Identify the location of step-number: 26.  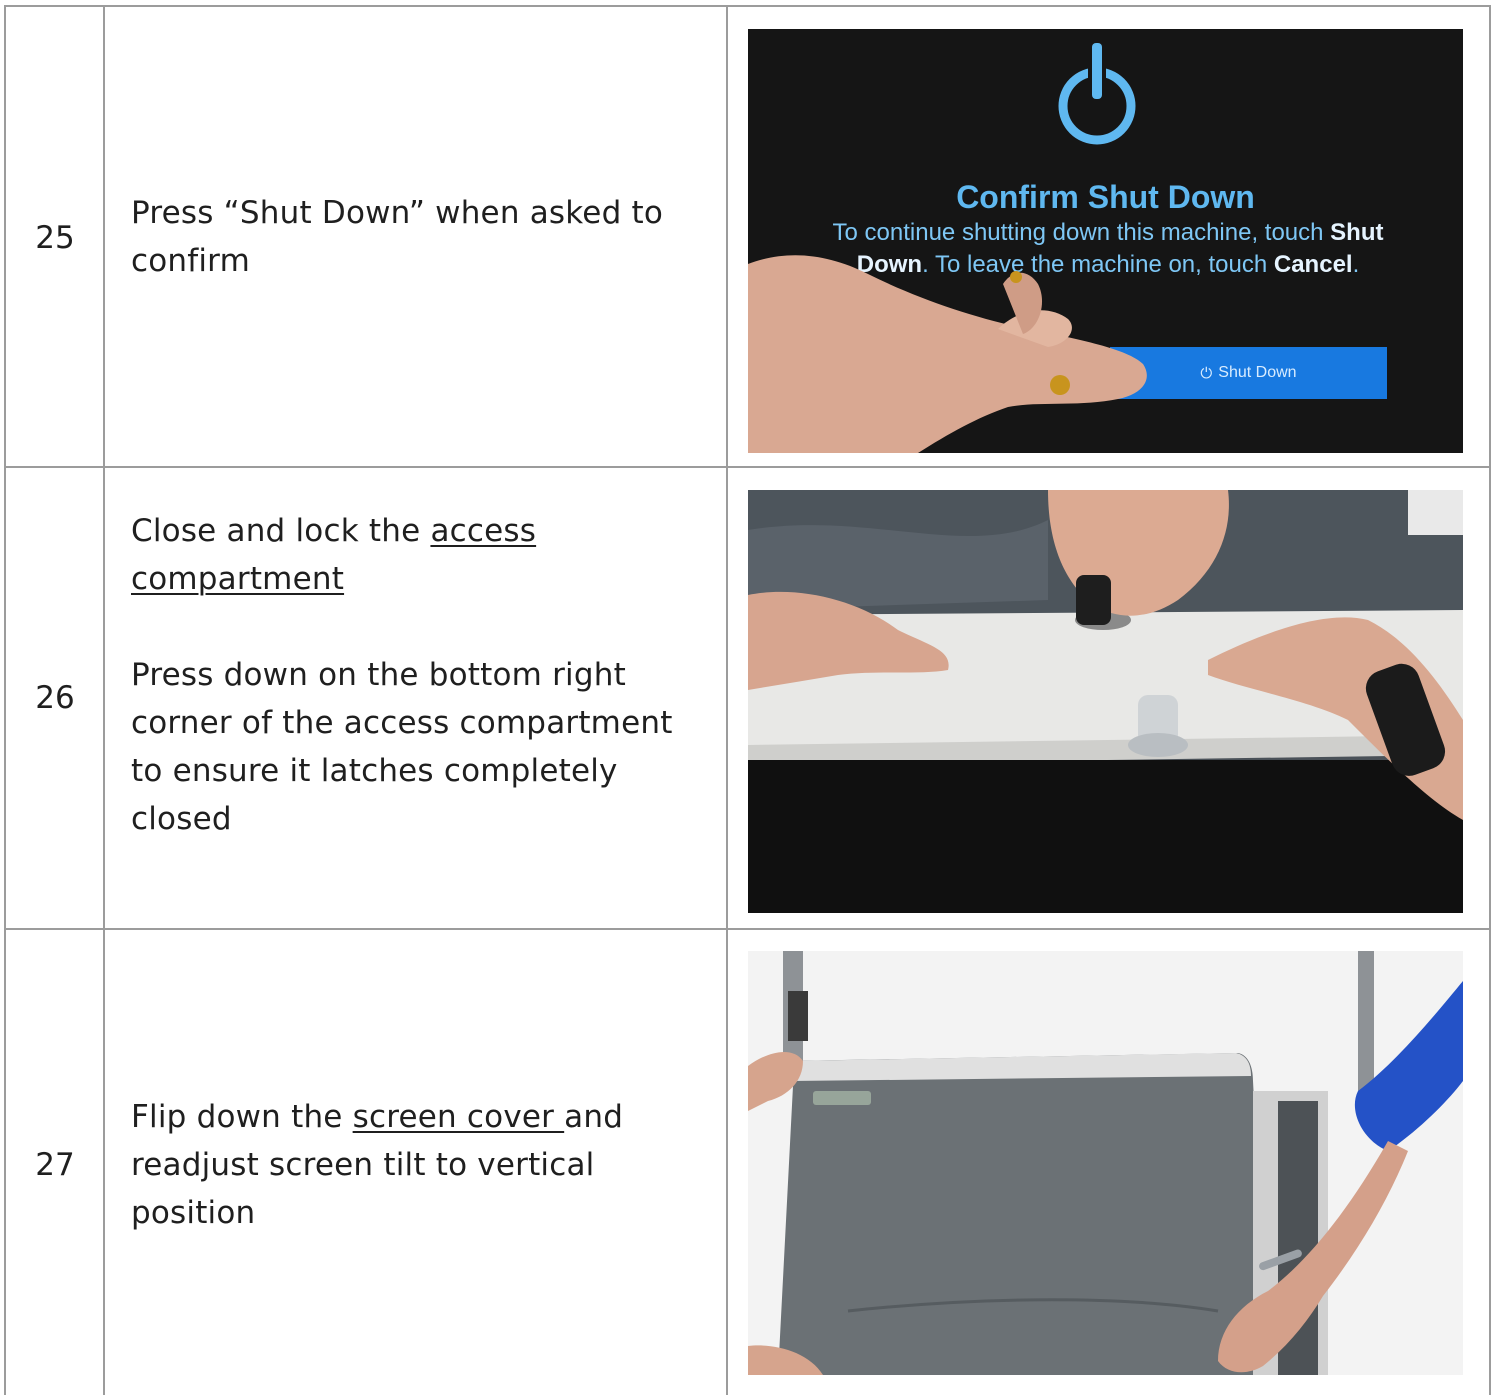
(55, 698).